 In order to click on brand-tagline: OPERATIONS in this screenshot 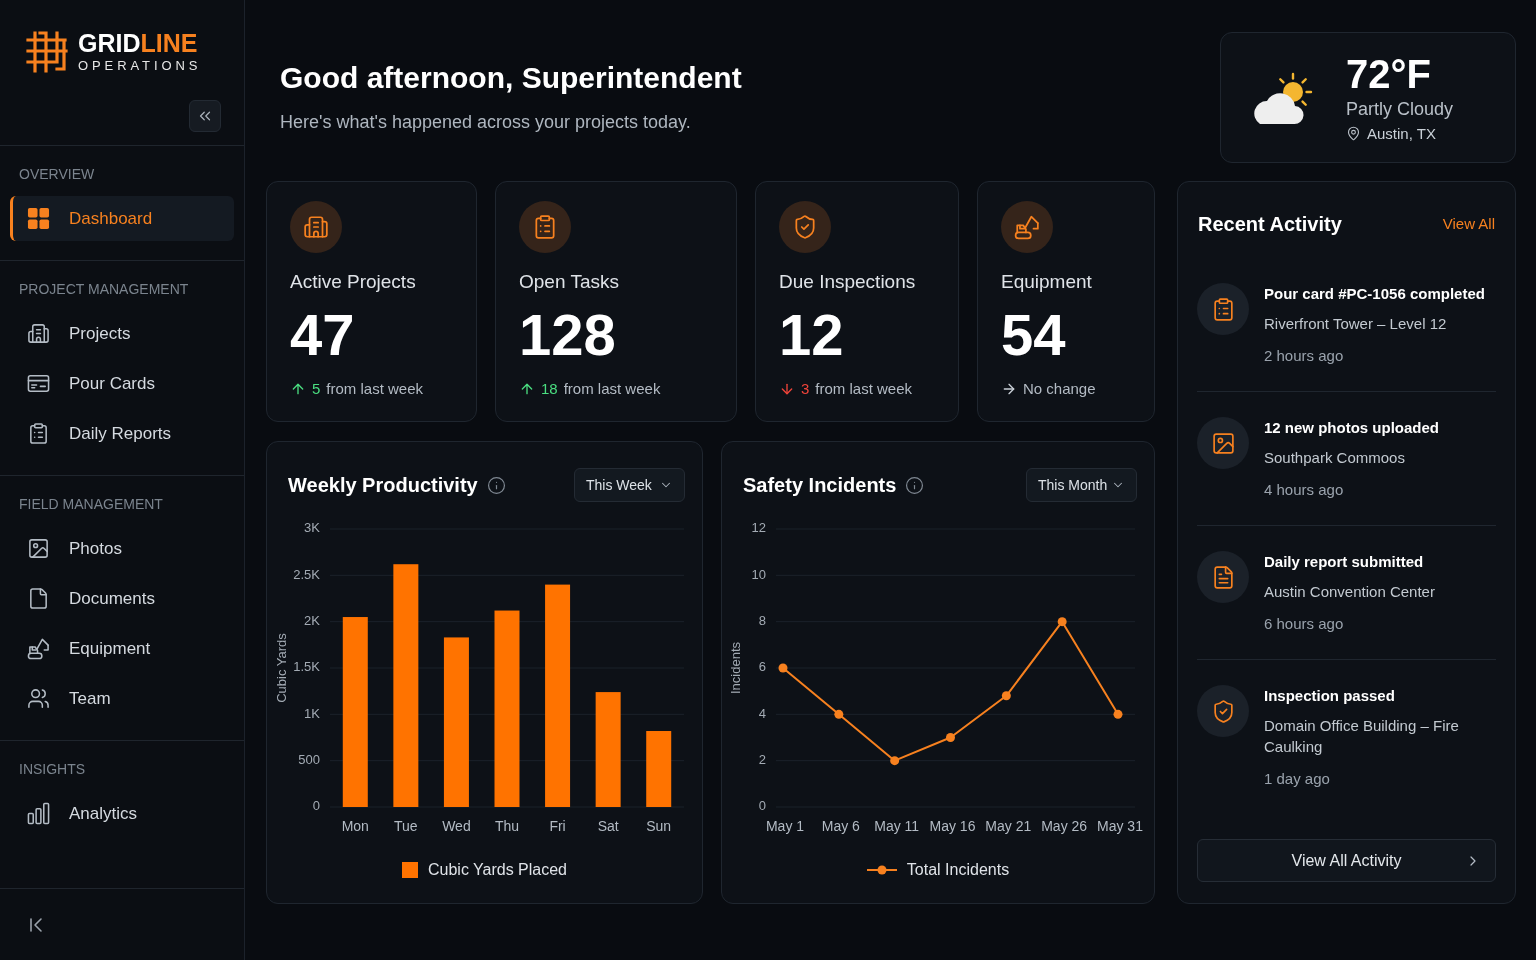, I will do `click(140, 66)`.